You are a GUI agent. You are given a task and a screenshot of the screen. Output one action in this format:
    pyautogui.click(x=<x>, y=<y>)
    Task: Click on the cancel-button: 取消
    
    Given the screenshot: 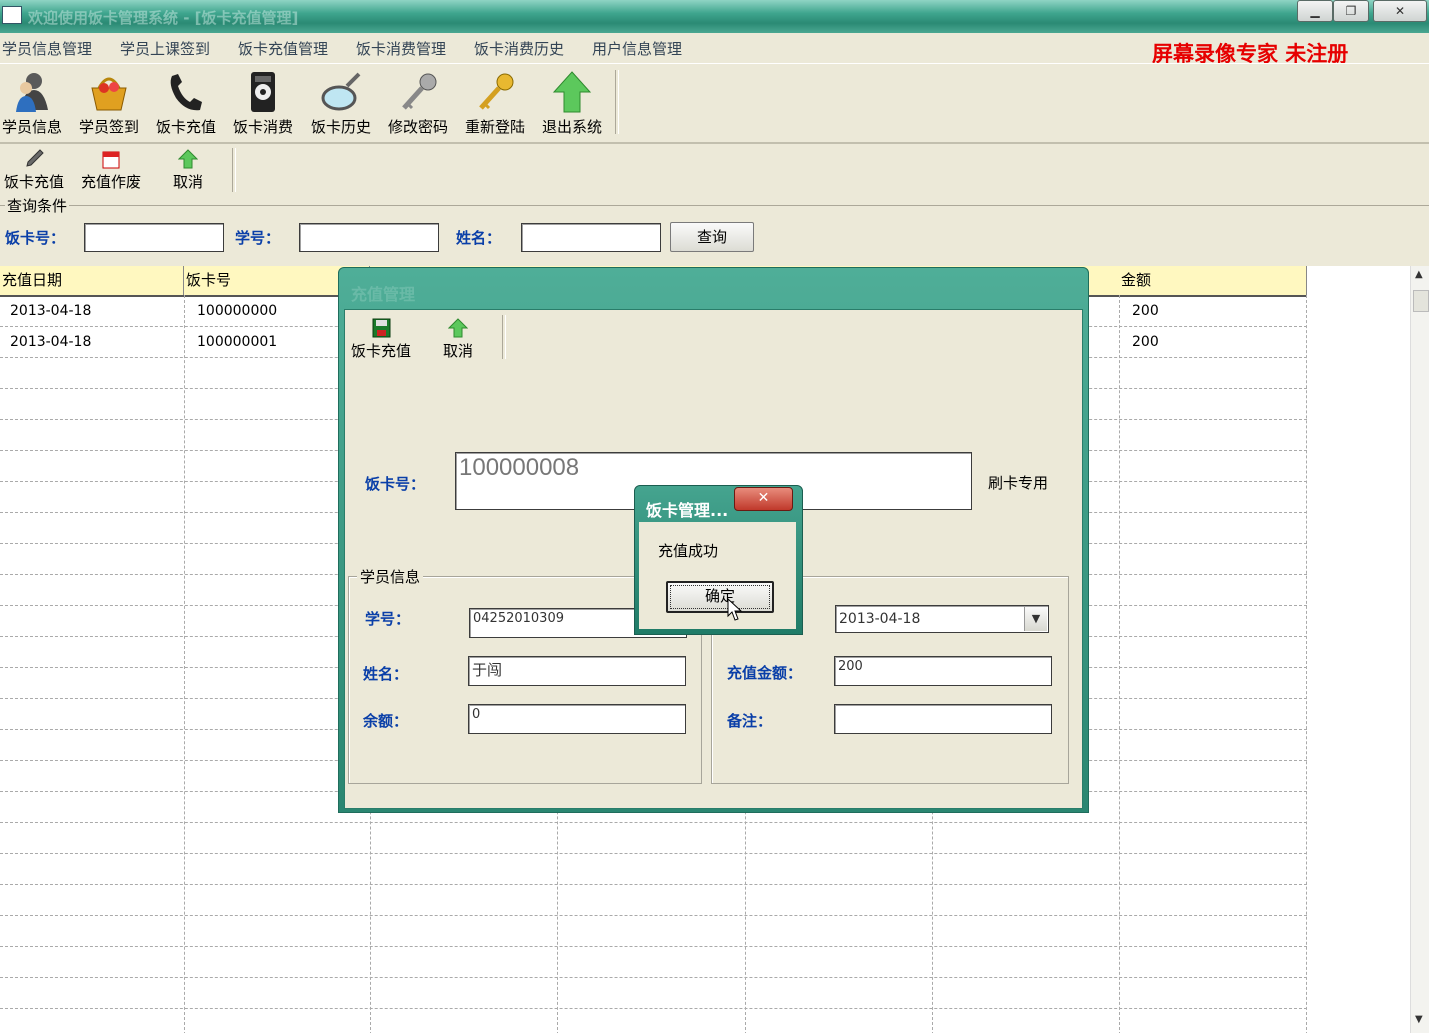 What is the action you would take?
    pyautogui.click(x=188, y=170)
    